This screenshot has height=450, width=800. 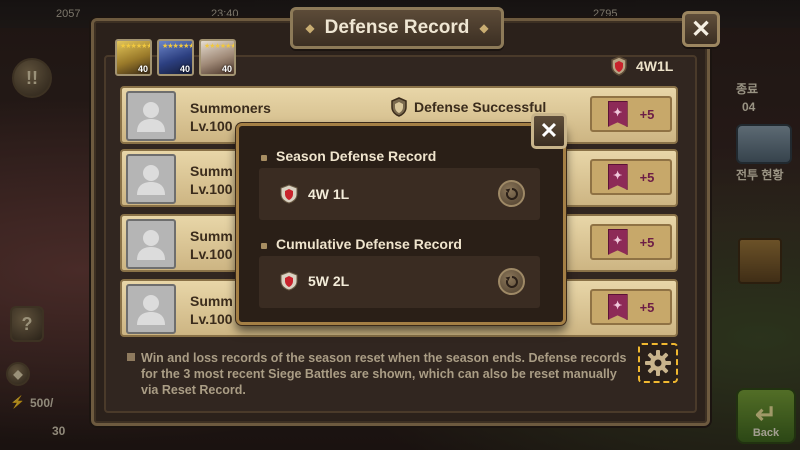 I want to click on title-ornament-left-icon: ◆, so click(x=310, y=28).